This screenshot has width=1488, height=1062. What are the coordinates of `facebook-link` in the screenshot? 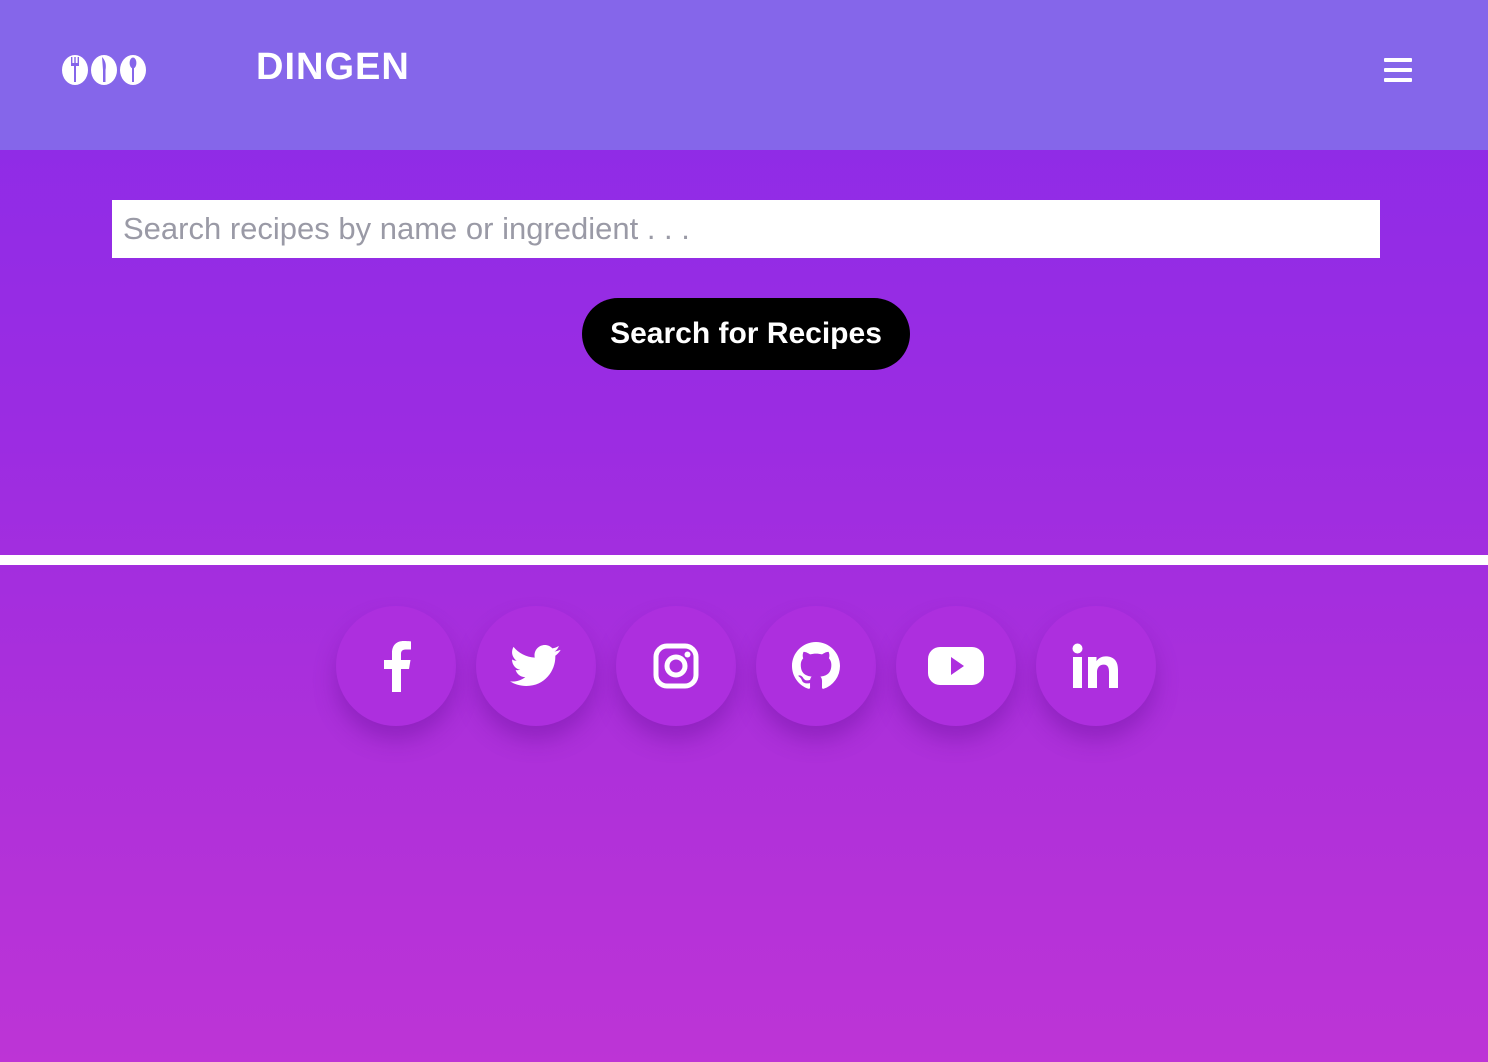 It's located at (396, 666).